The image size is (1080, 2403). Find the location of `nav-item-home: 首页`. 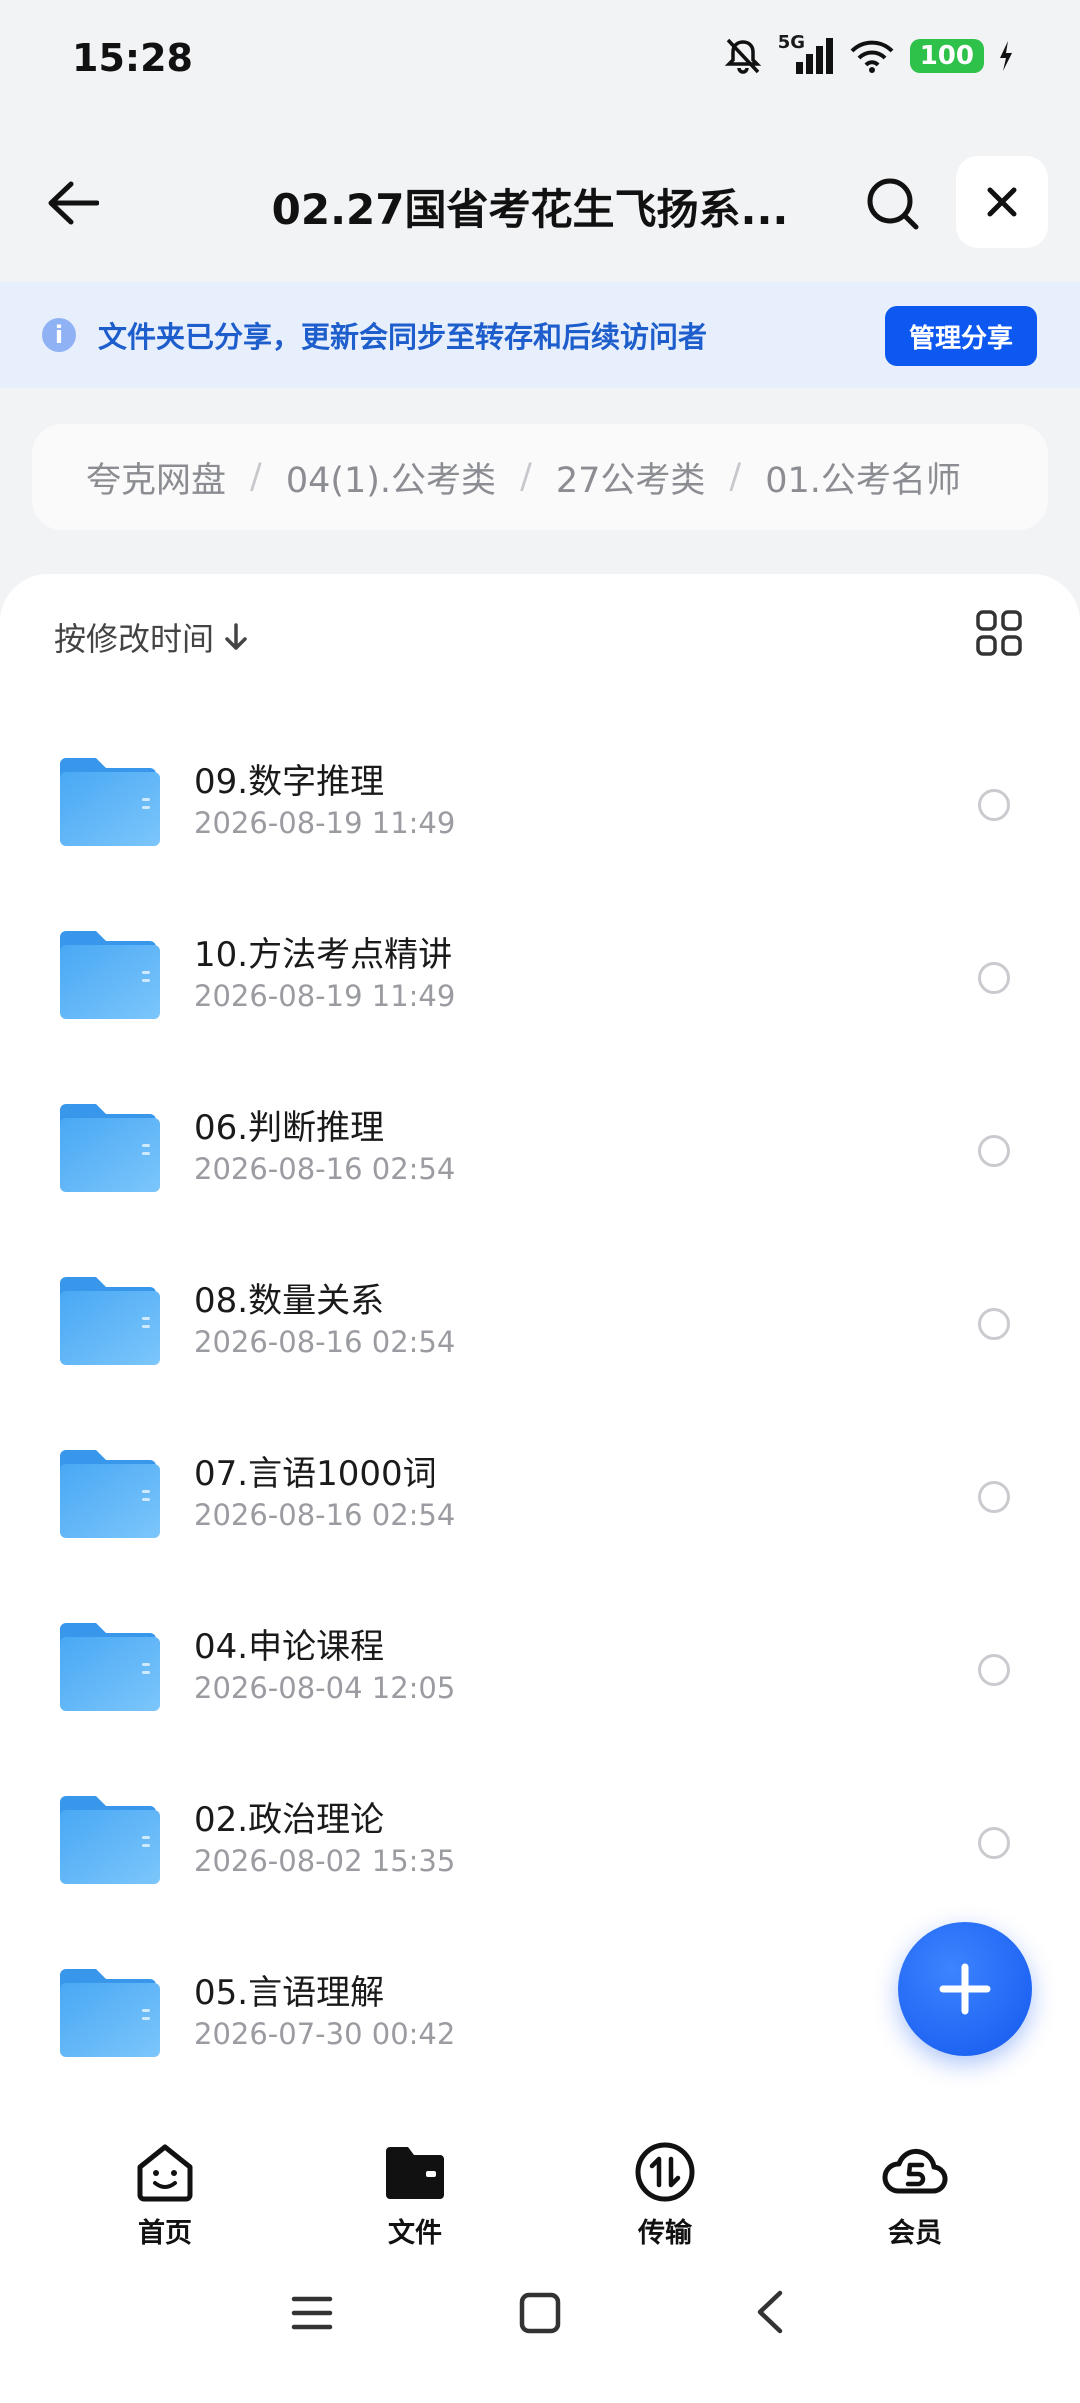

nav-item-home: 首页 is located at coordinates (165, 2195).